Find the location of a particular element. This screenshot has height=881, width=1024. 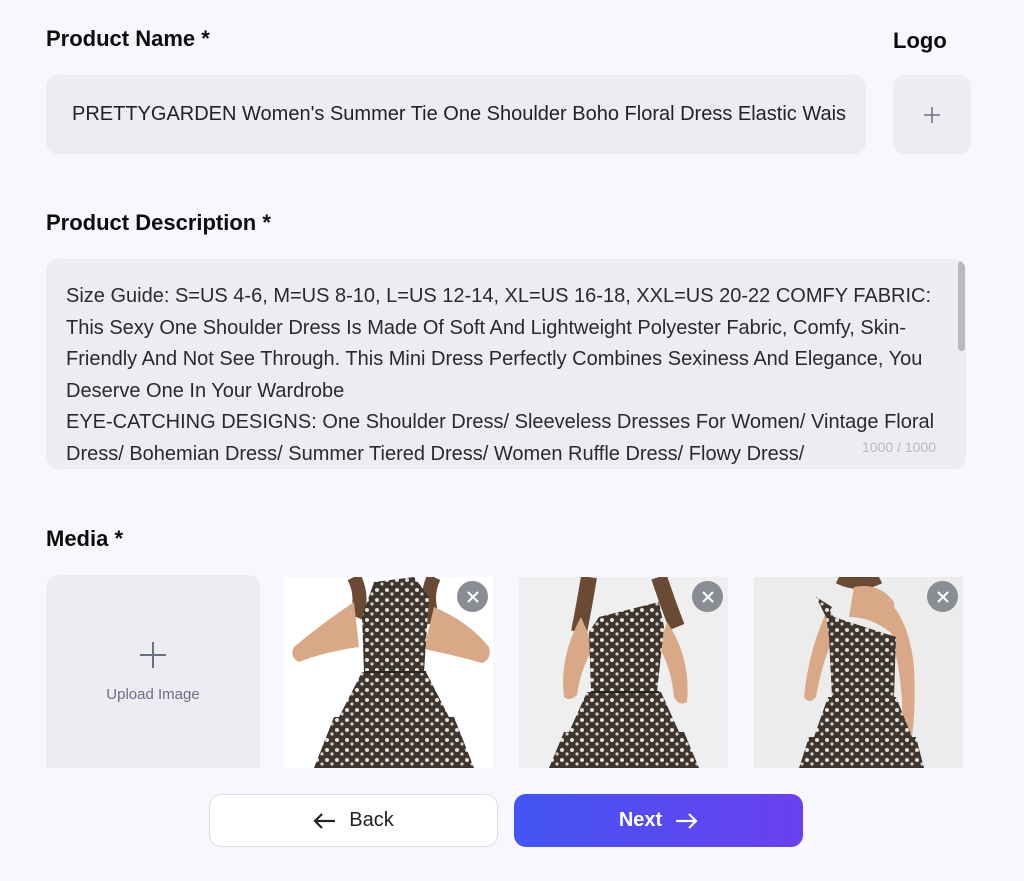

media-image-front-hands-on-hips is located at coordinates (388, 672).